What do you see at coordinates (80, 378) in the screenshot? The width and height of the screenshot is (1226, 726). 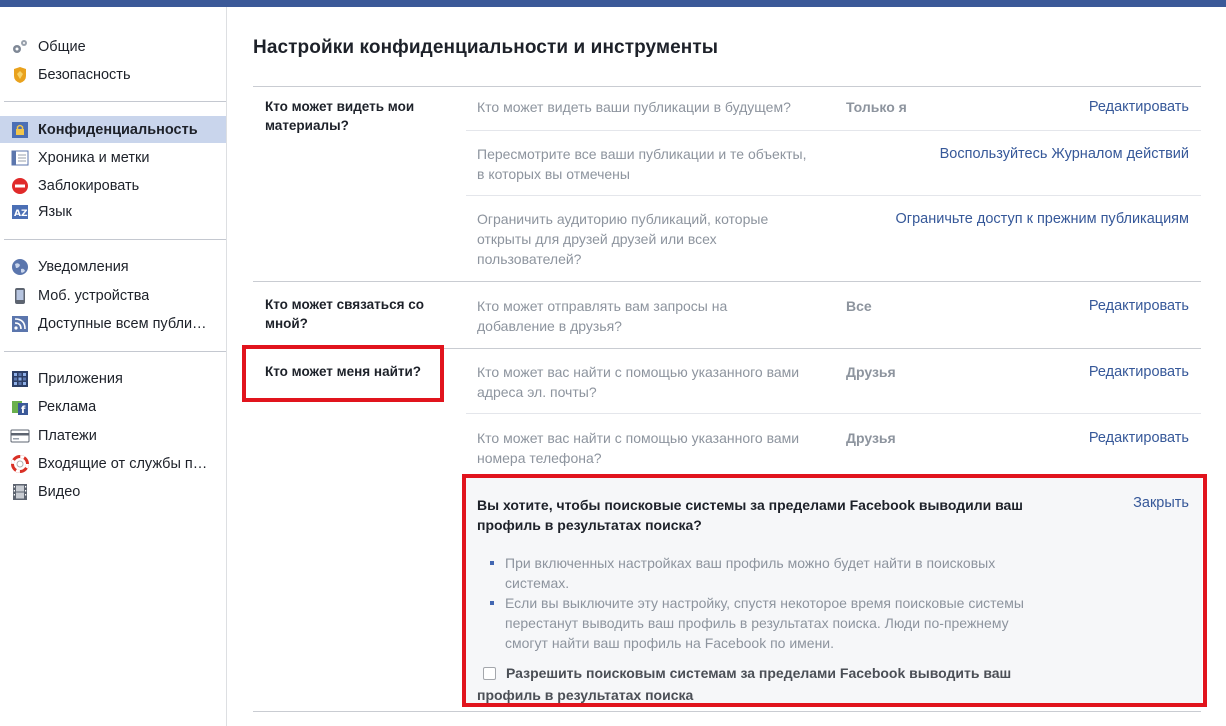 I see `sidebar-item-label: Приложения` at bounding box center [80, 378].